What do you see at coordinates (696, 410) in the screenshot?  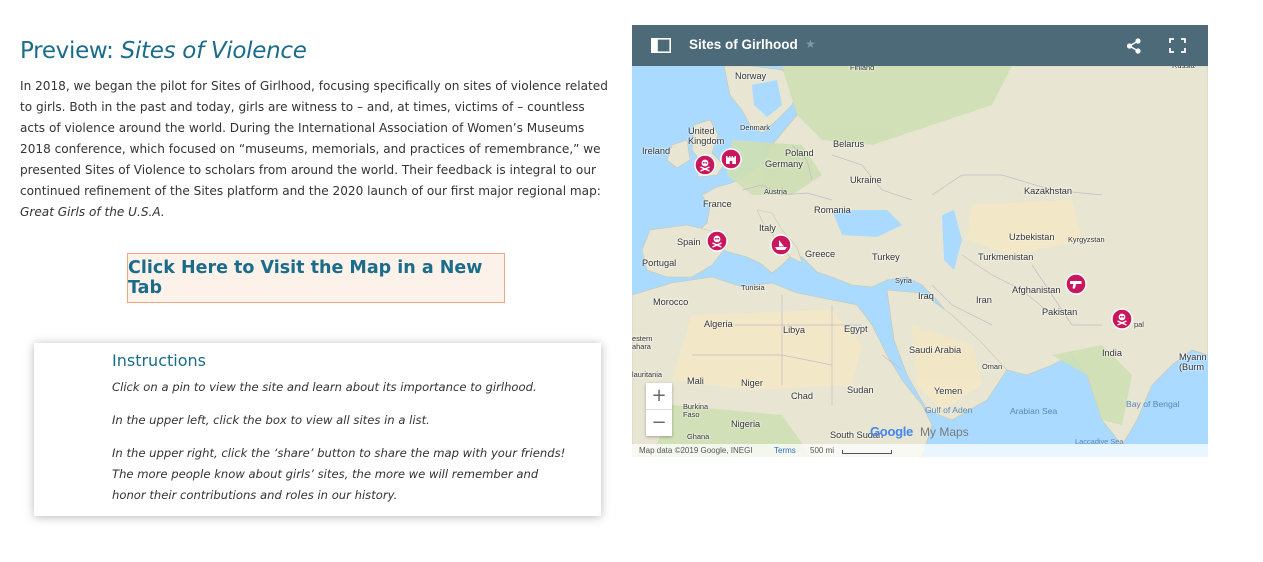 I see `map-label-burkina-faso: Burkina Faso` at bounding box center [696, 410].